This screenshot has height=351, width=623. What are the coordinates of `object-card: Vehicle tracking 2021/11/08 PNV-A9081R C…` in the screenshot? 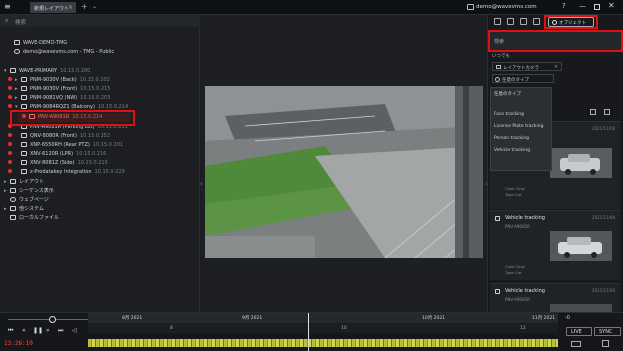 It's located at (555, 245).